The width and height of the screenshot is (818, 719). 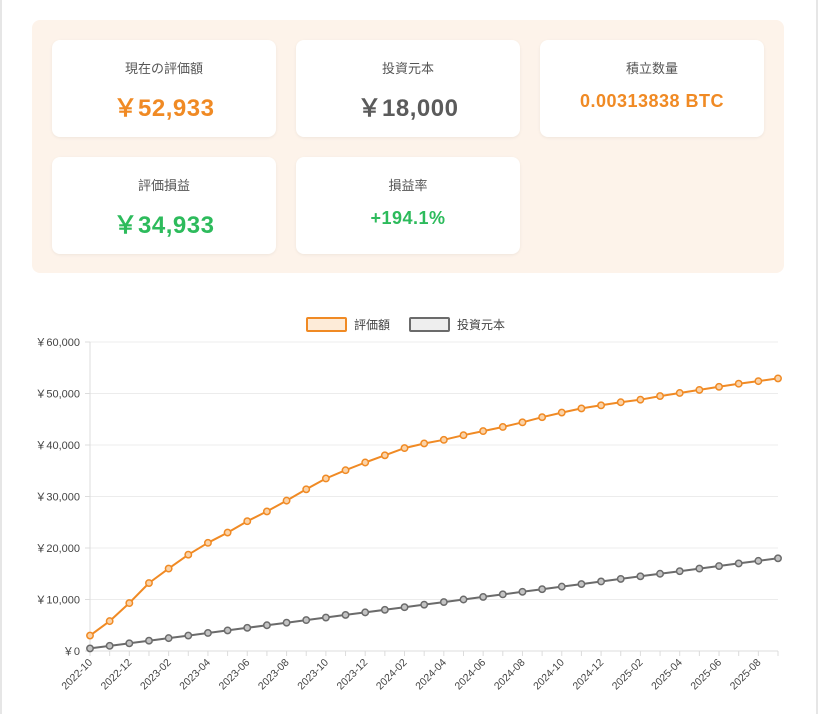 I want to click on principal-series-line, so click(x=434, y=603).